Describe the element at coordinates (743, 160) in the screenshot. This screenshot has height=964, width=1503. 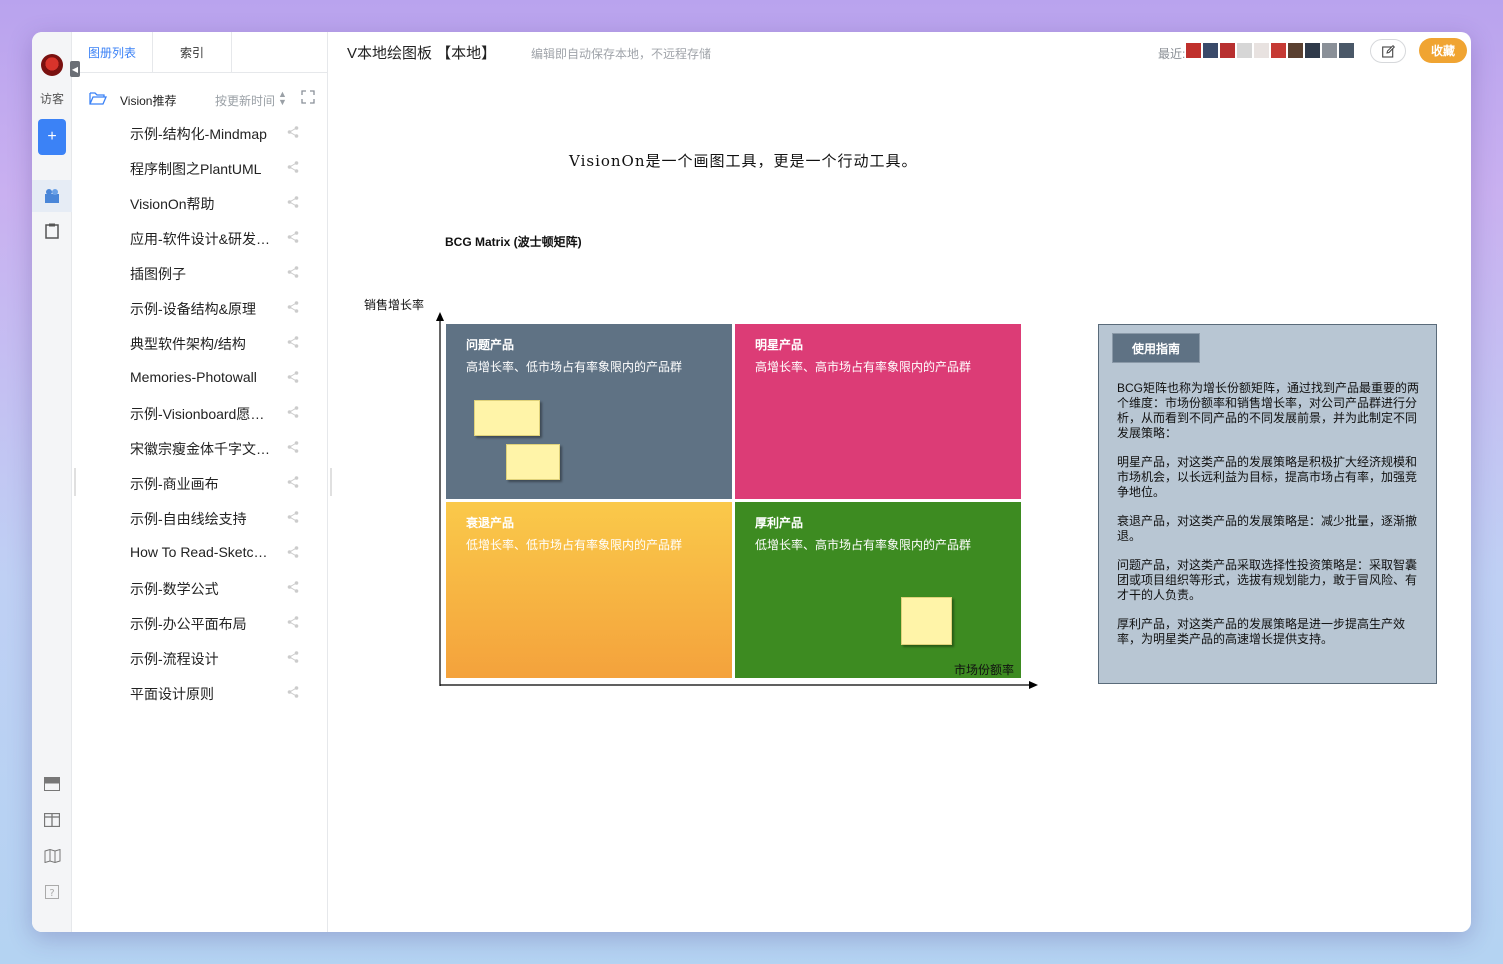
I see `tagline: VisionOn是一个画图工具，更是一个行动工具。` at that location.